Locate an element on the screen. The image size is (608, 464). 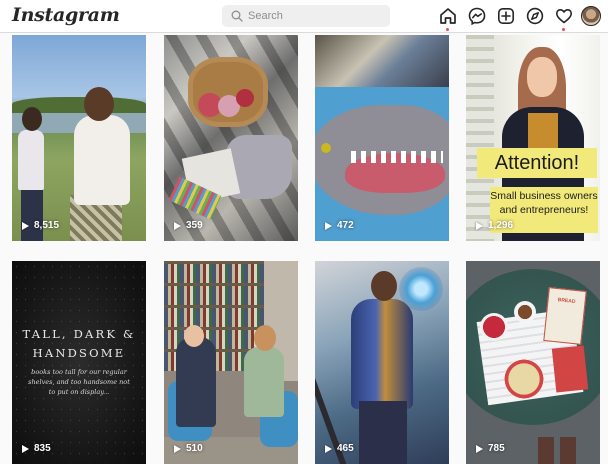
profile-avatar is located at coordinates (591, 16).